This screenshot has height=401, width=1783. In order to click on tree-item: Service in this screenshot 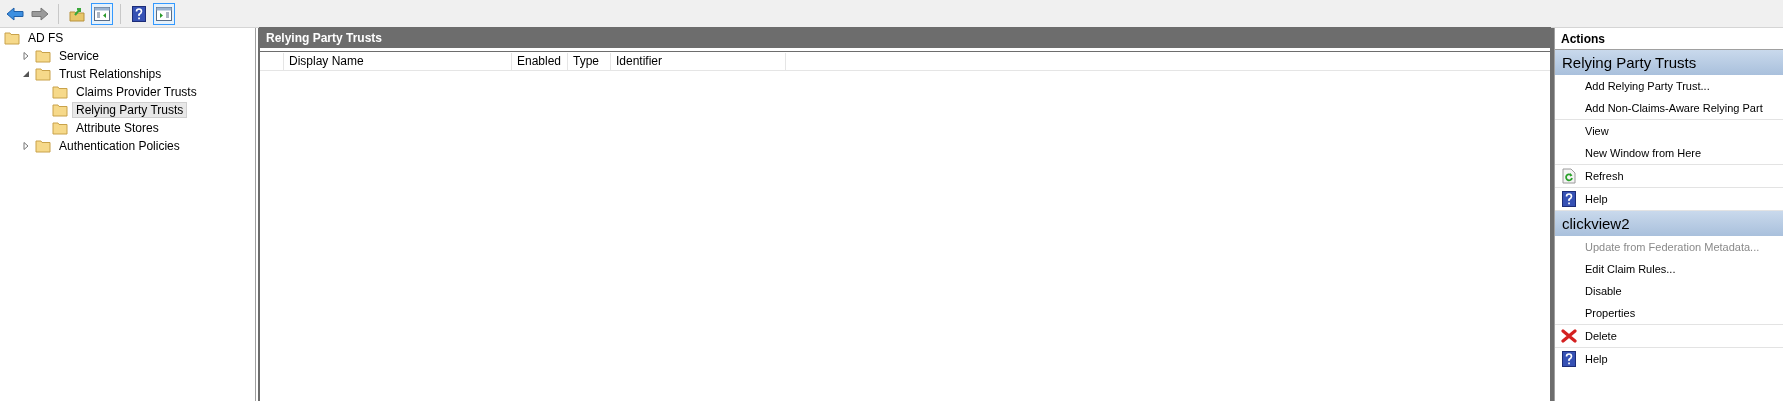, I will do `click(79, 56)`.